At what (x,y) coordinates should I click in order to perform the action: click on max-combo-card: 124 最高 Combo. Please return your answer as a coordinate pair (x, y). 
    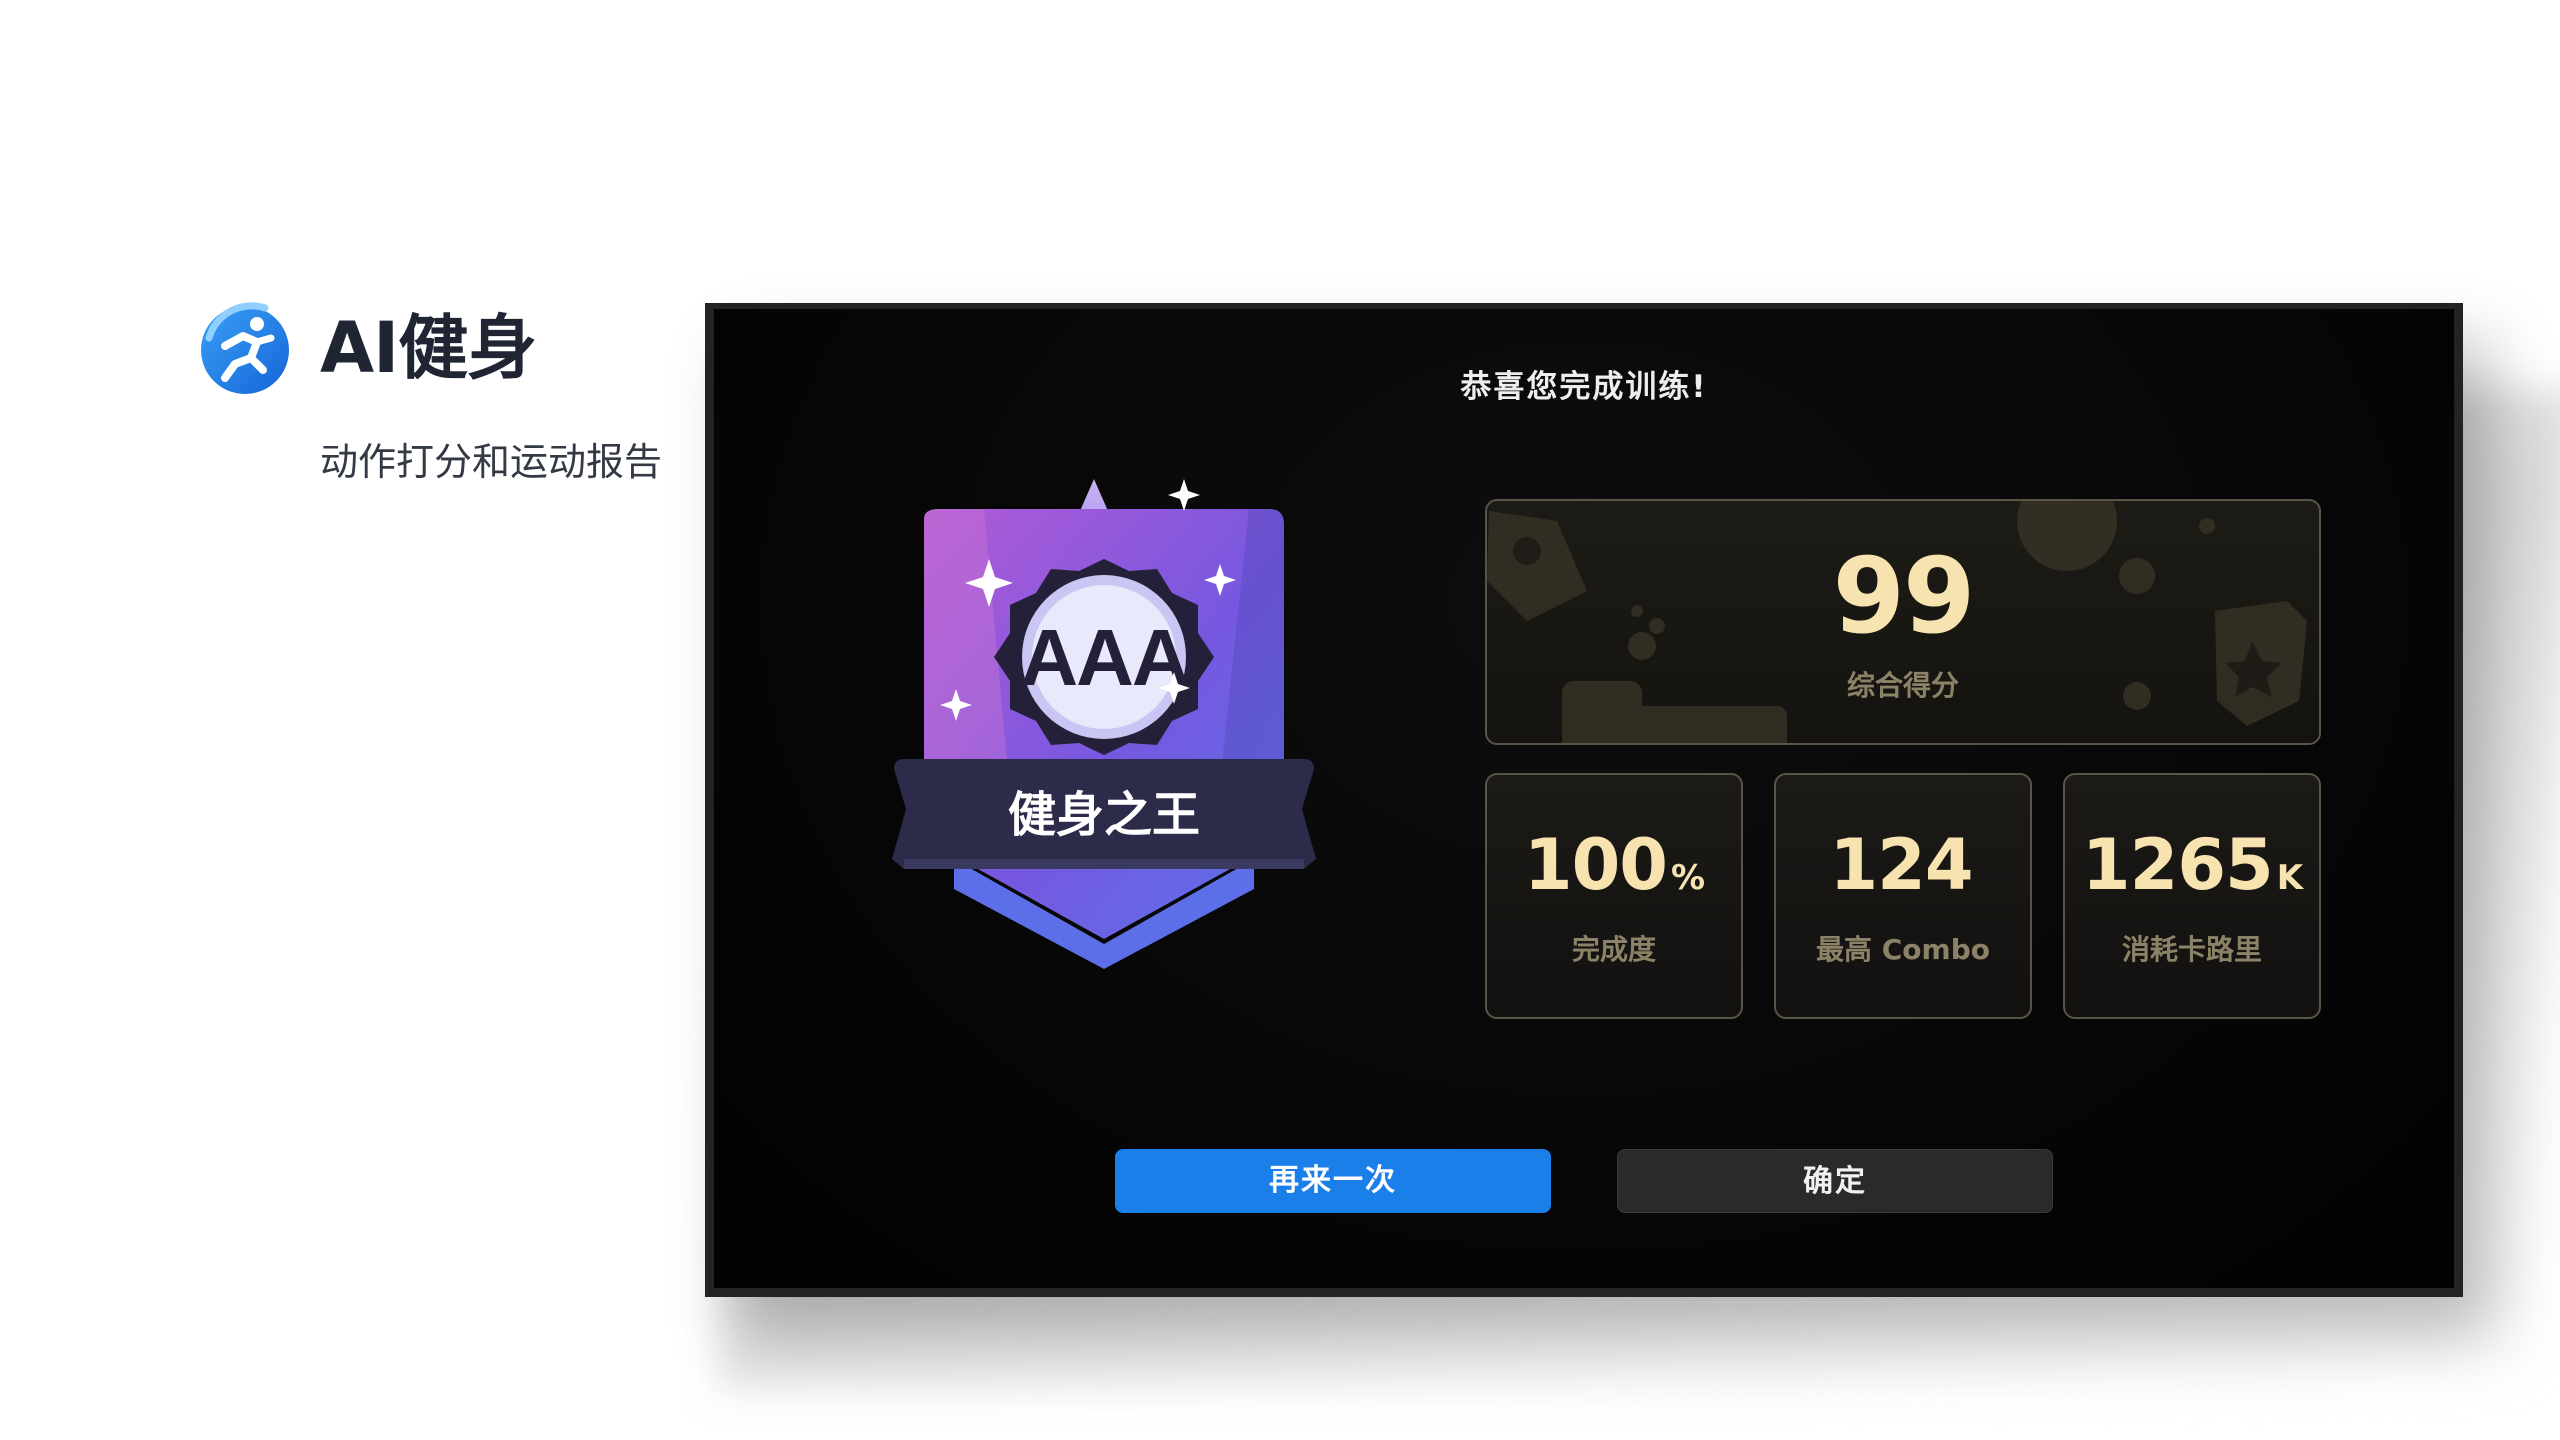
    Looking at the image, I should click on (1903, 896).